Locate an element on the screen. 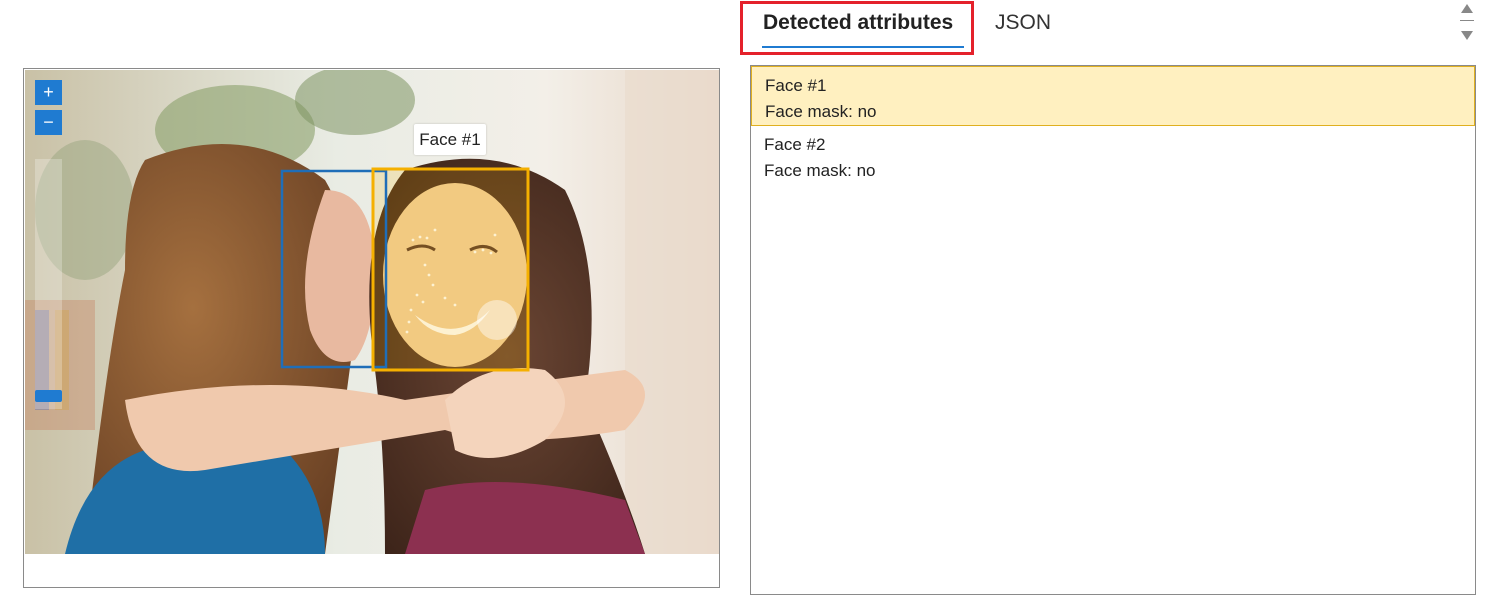 The width and height of the screenshot is (1496, 595). zoom-slider-thumb is located at coordinates (48, 396).